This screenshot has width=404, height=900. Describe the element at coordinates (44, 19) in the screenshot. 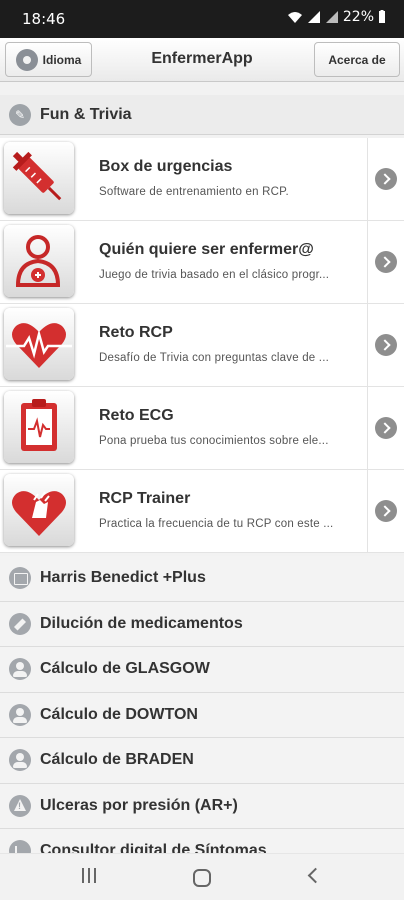

I see `status-time: 18:46` at that location.